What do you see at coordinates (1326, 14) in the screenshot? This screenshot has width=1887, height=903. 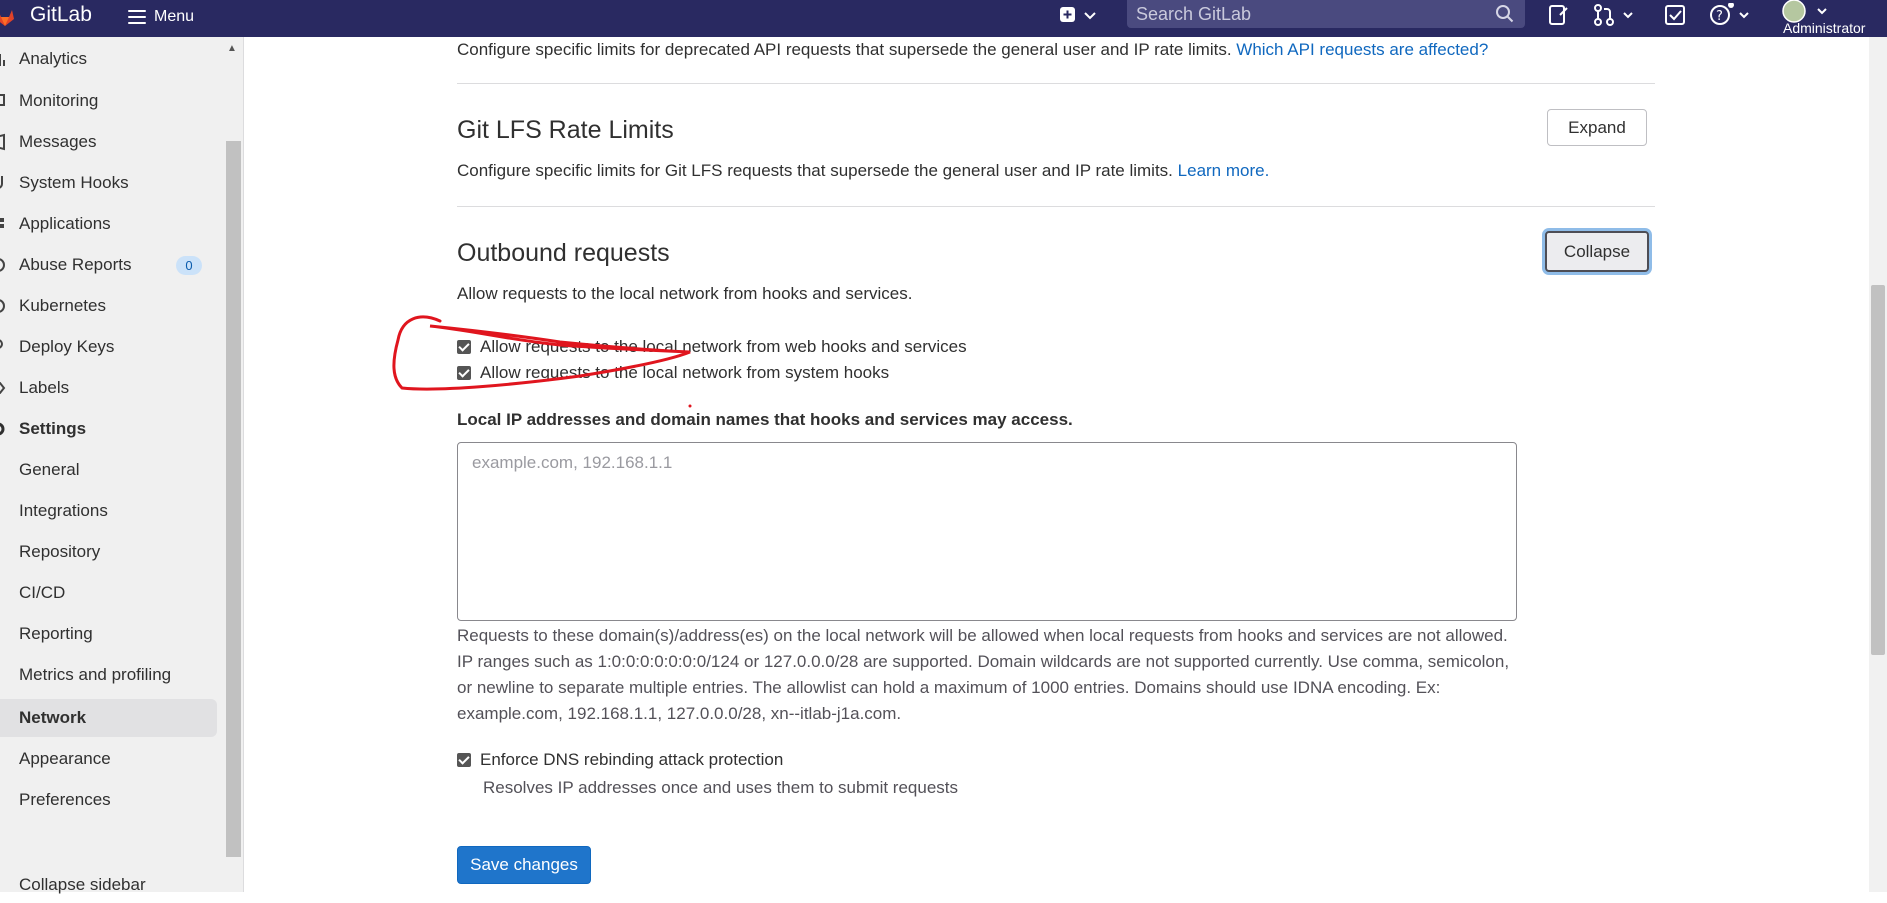 I see `search-input: Search GitLab` at bounding box center [1326, 14].